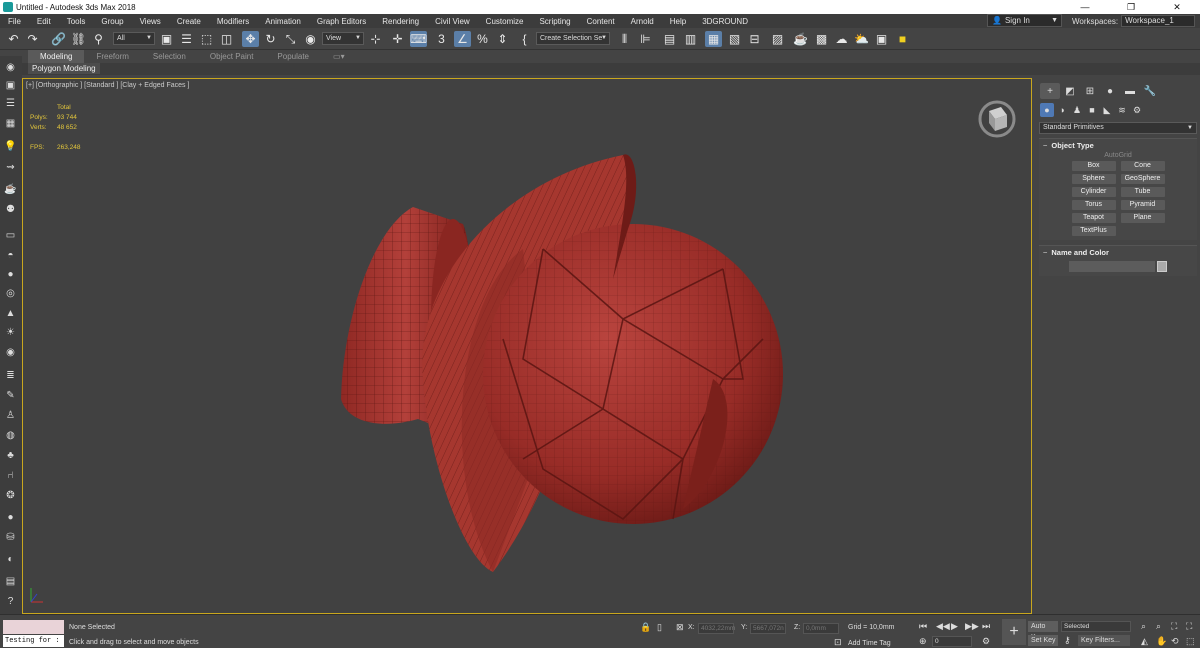 This screenshot has width=1200, height=648. I want to click on add-plugin-icon: ■, so click(902, 39).